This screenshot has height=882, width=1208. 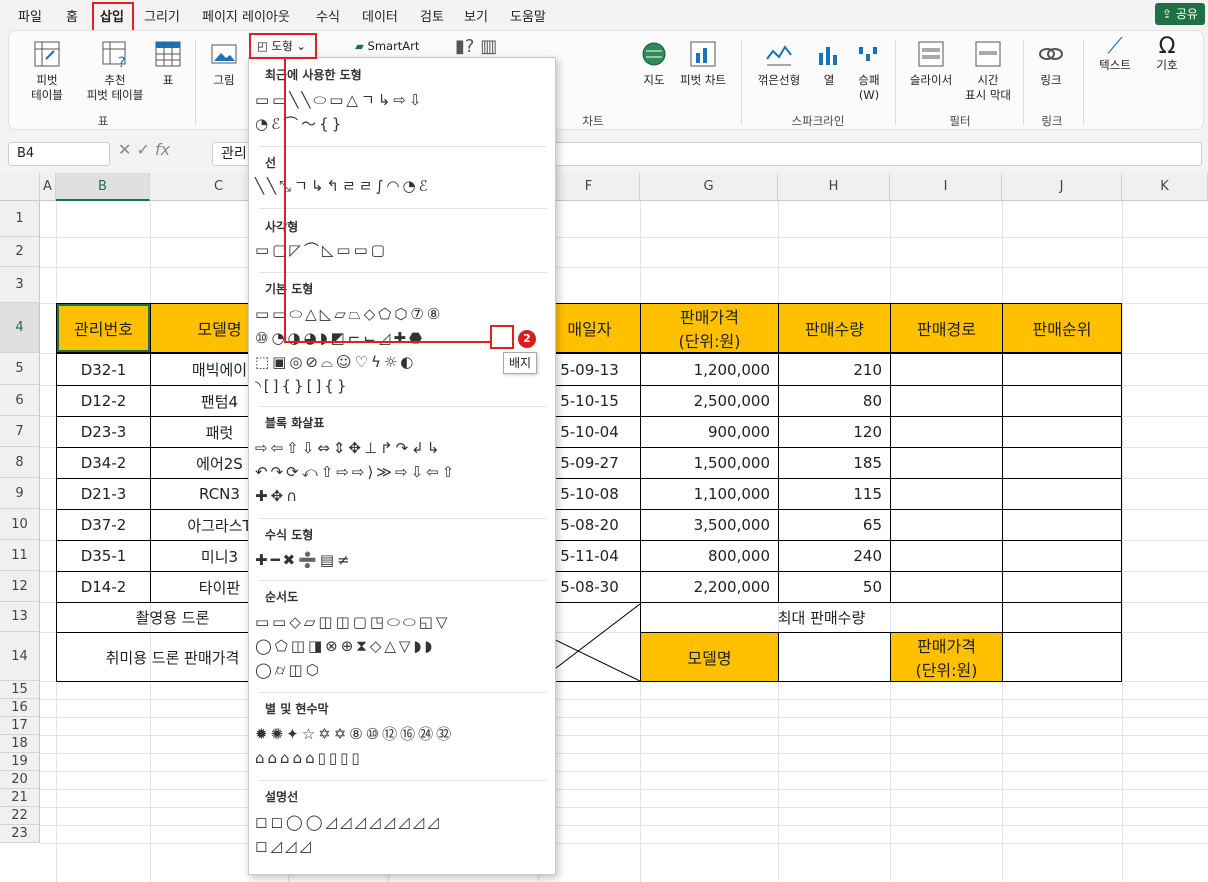 I want to click on header-cell-channel: 판매경로, so click(x=946, y=328).